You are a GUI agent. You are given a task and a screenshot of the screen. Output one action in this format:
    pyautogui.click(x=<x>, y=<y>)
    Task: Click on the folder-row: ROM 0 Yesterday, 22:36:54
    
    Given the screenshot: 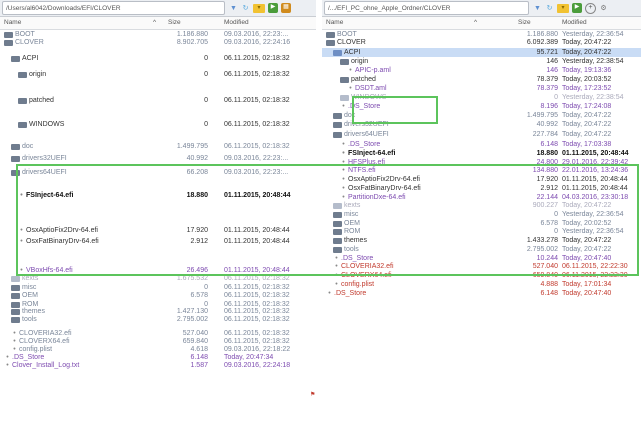 What is the action you would take?
    pyautogui.click(x=481, y=231)
    